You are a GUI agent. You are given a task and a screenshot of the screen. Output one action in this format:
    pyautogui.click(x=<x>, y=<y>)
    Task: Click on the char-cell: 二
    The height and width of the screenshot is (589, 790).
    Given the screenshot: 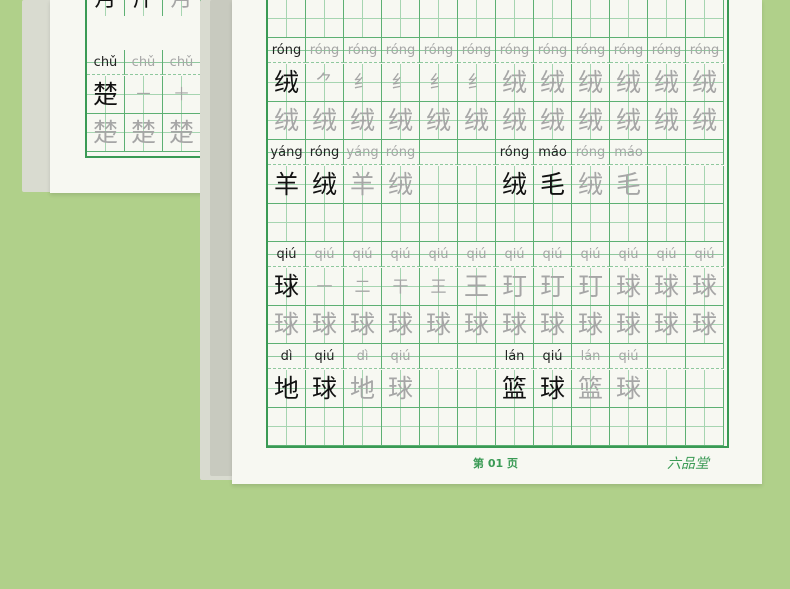 What is the action you would take?
    pyautogui.click(x=363, y=287)
    